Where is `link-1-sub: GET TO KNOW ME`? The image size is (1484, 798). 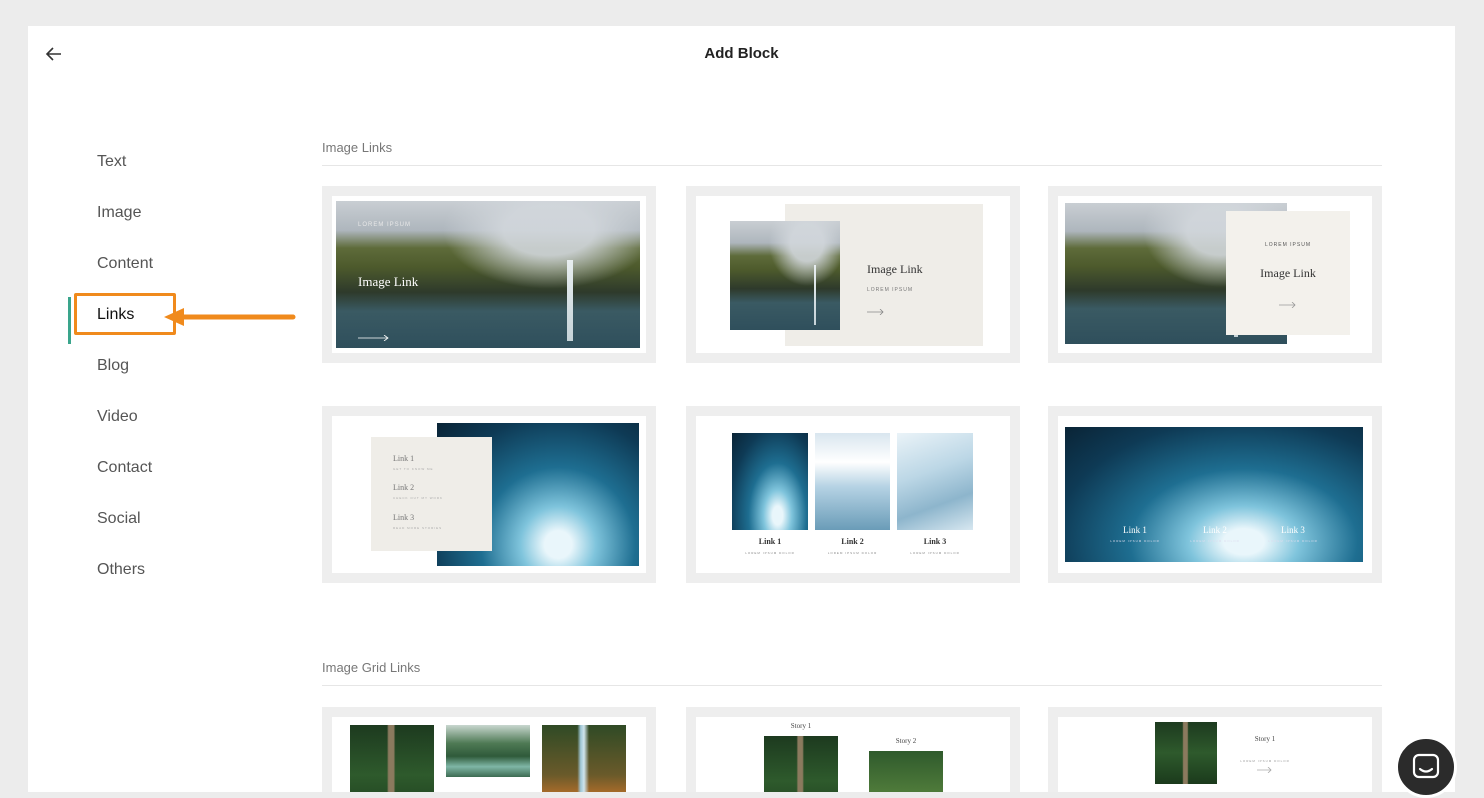
link-1-sub: GET TO KNOW ME is located at coordinates (413, 469).